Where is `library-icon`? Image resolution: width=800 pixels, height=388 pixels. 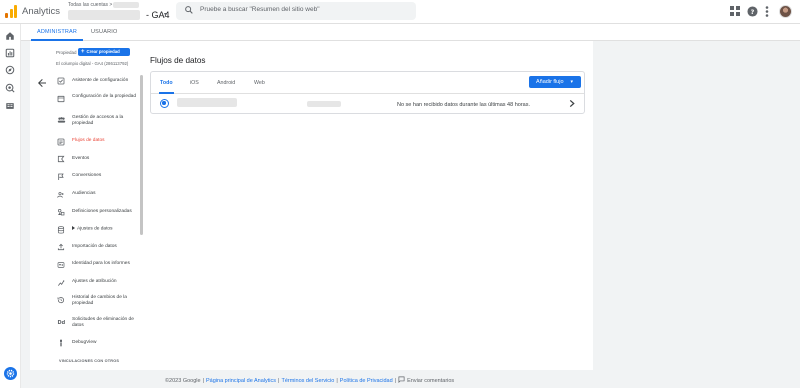
library-icon is located at coordinates (10, 106).